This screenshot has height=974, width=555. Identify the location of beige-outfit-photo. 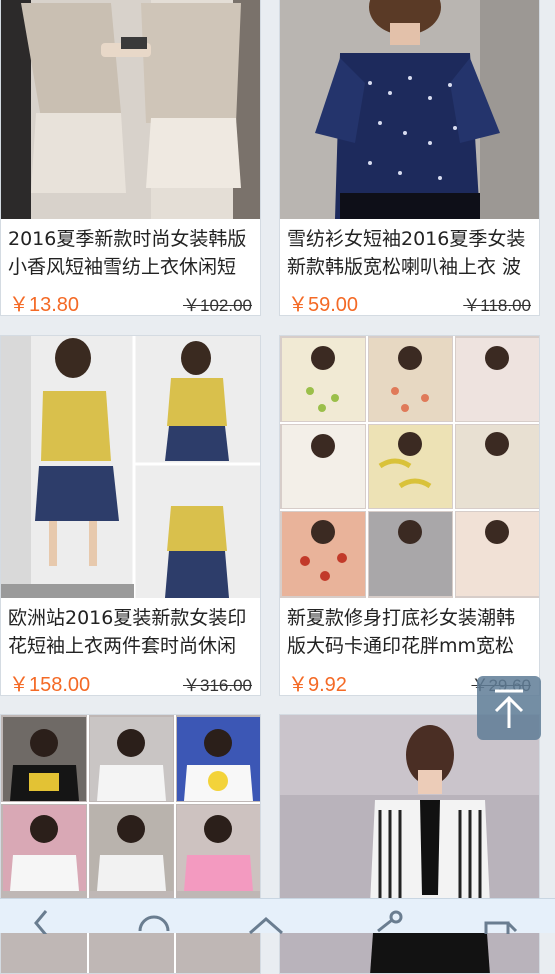
(130, 109).